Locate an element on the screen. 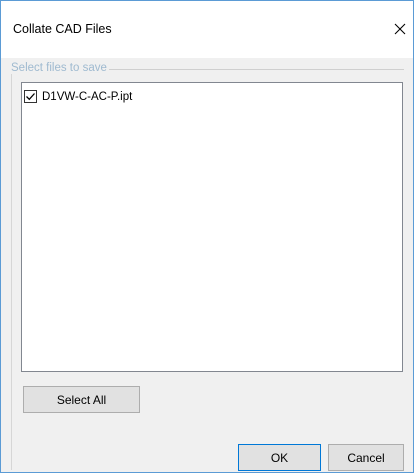  close-icon is located at coordinates (400, 29).